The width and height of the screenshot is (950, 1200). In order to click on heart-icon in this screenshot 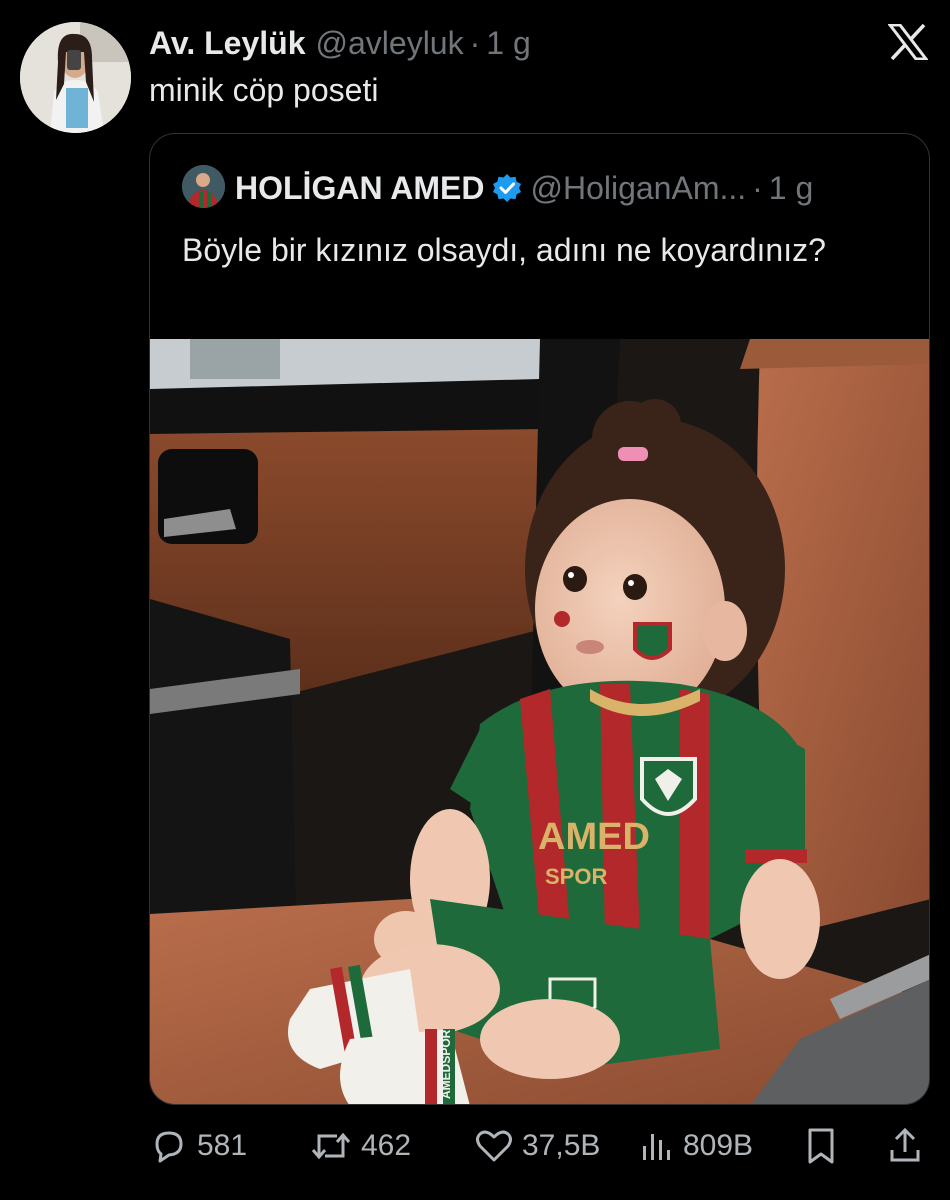, I will do `click(494, 1146)`.